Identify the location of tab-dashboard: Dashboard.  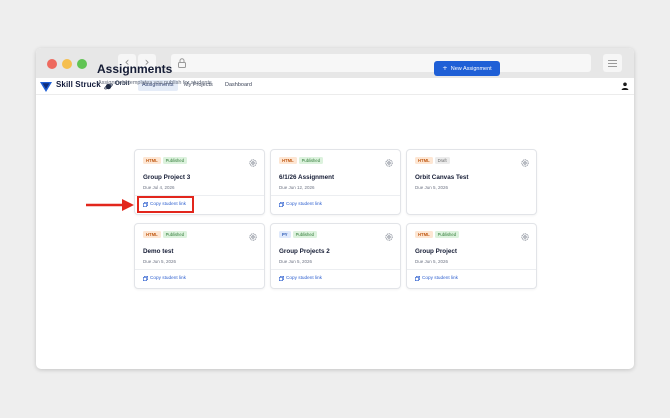
(238, 85).